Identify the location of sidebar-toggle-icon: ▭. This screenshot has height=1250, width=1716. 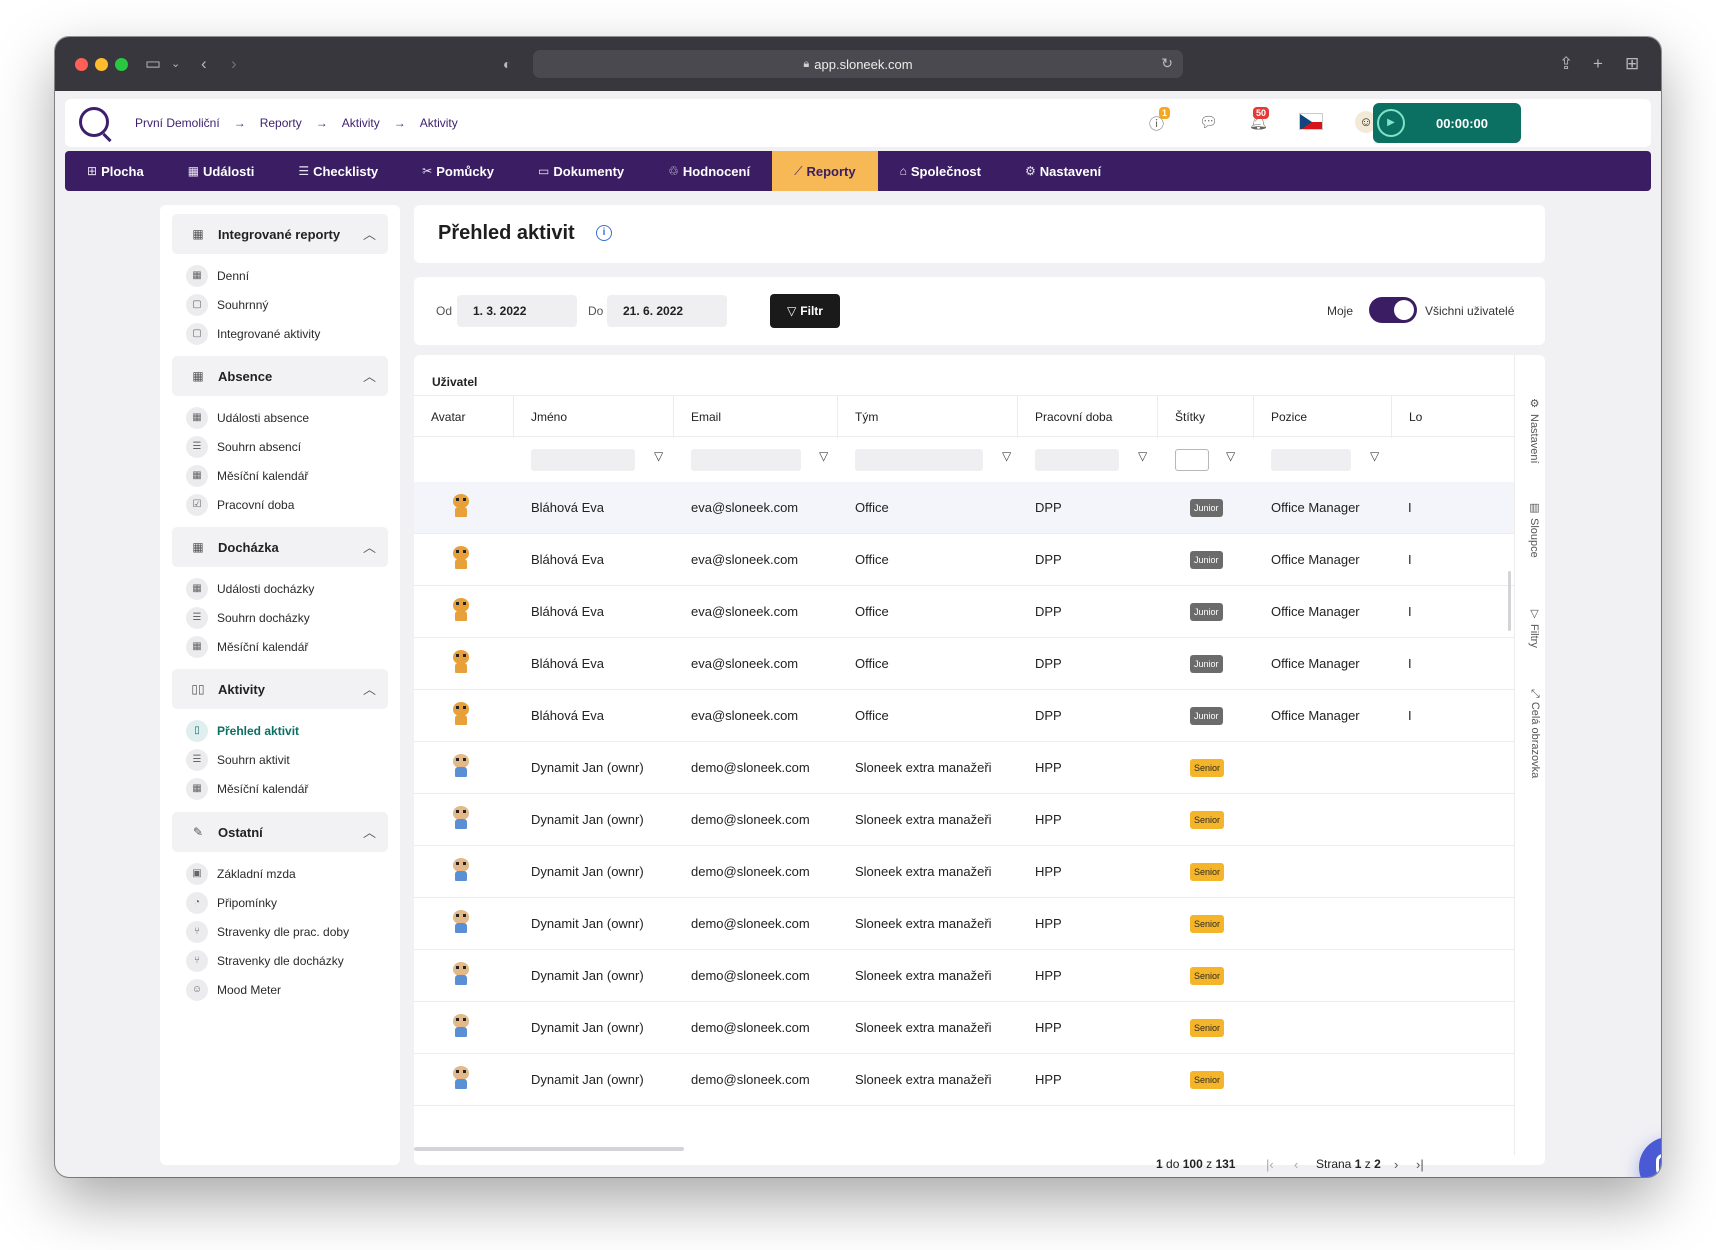
(153, 64).